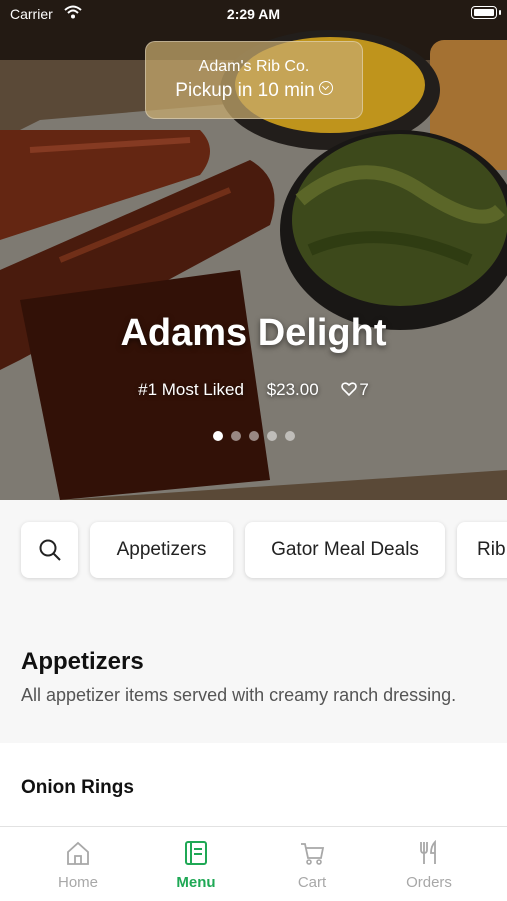 The image size is (507, 901). I want to click on restaurant-name: Adam's Rib Co., so click(254, 66).